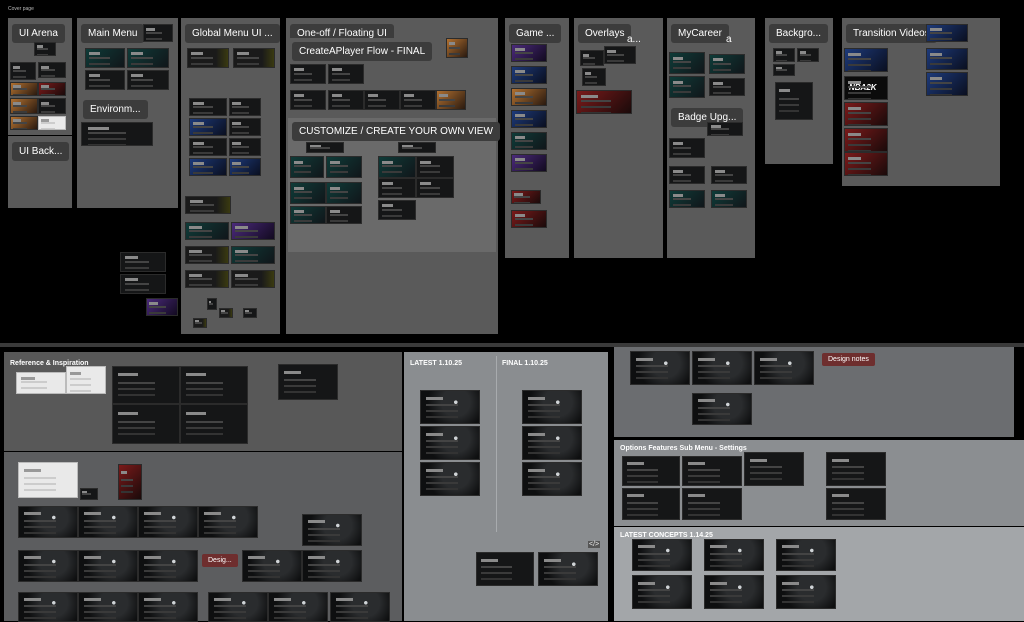 The image size is (1024, 622). What do you see at coordinates (921, 102) in the screenshot?
I see `frame-transition-videos: Transition Videos NBA2K` at bounding box center [921, 102].